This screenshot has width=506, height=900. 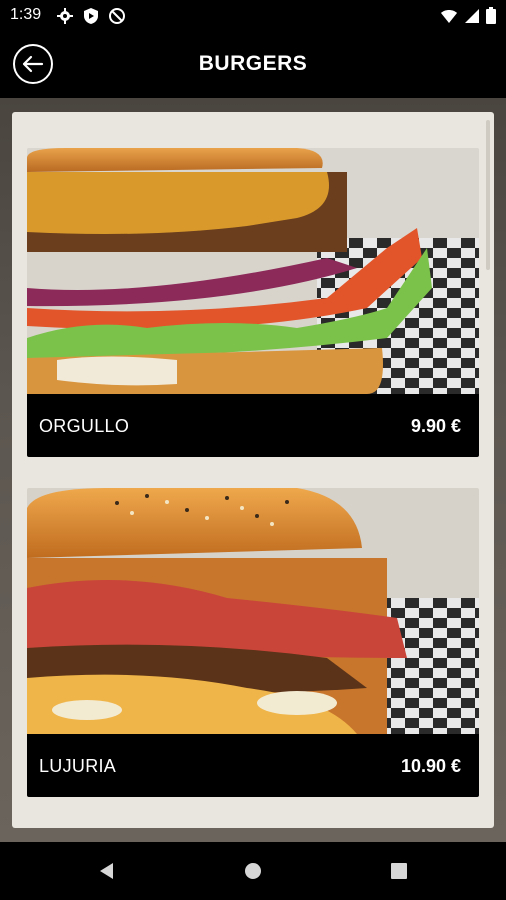 What do you see at coordinates (78, 766) in the screenshot?
I see `product-name: LUJURIA` at bounding box center [78, 766].